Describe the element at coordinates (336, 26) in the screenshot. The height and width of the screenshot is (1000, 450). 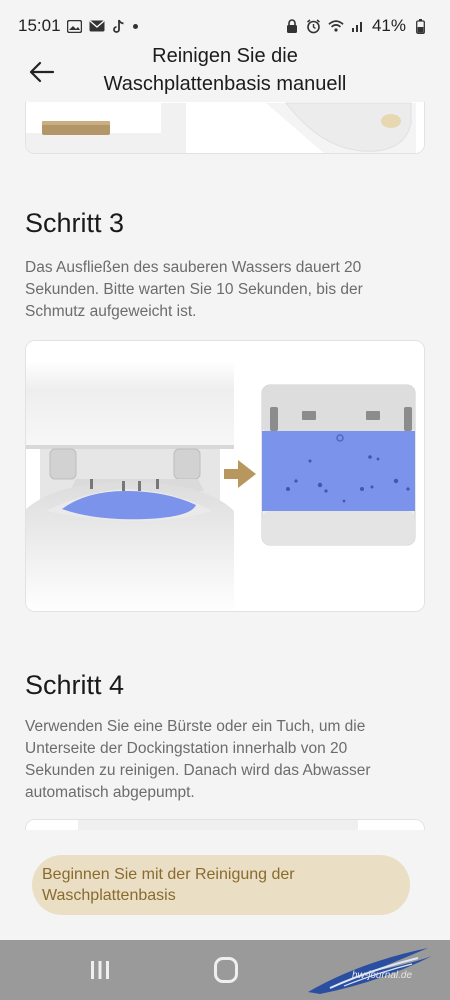
I see `wifi-icon` at that location.